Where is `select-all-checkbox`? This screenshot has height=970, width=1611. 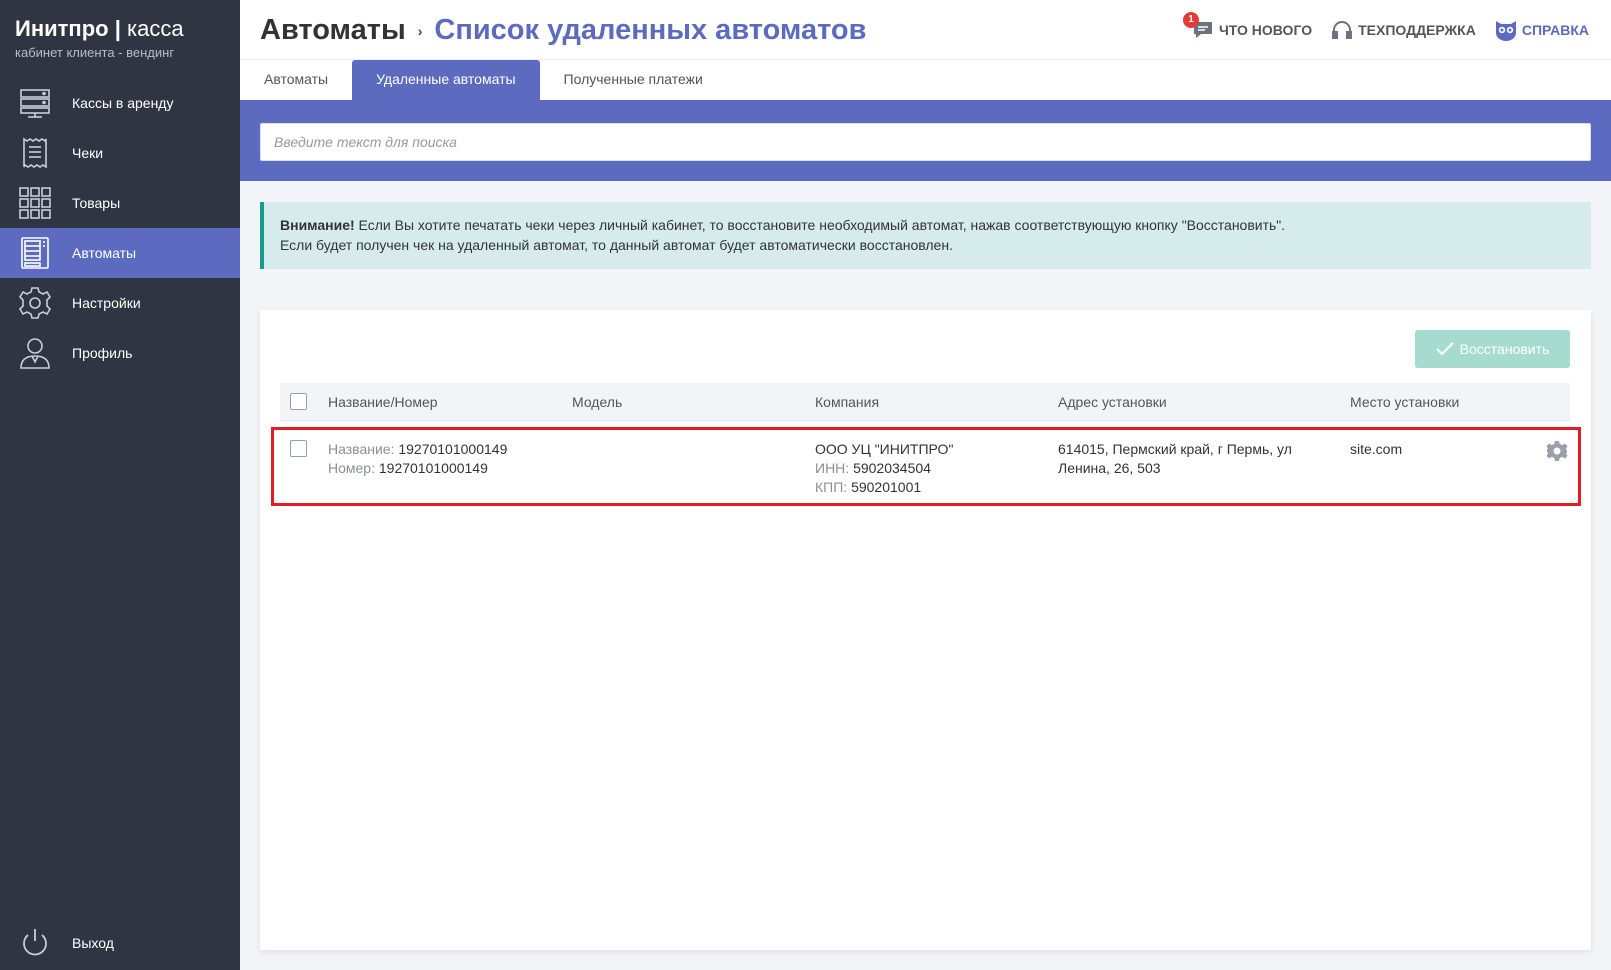
select-all-checkbox is located at coordinates (298, 401).